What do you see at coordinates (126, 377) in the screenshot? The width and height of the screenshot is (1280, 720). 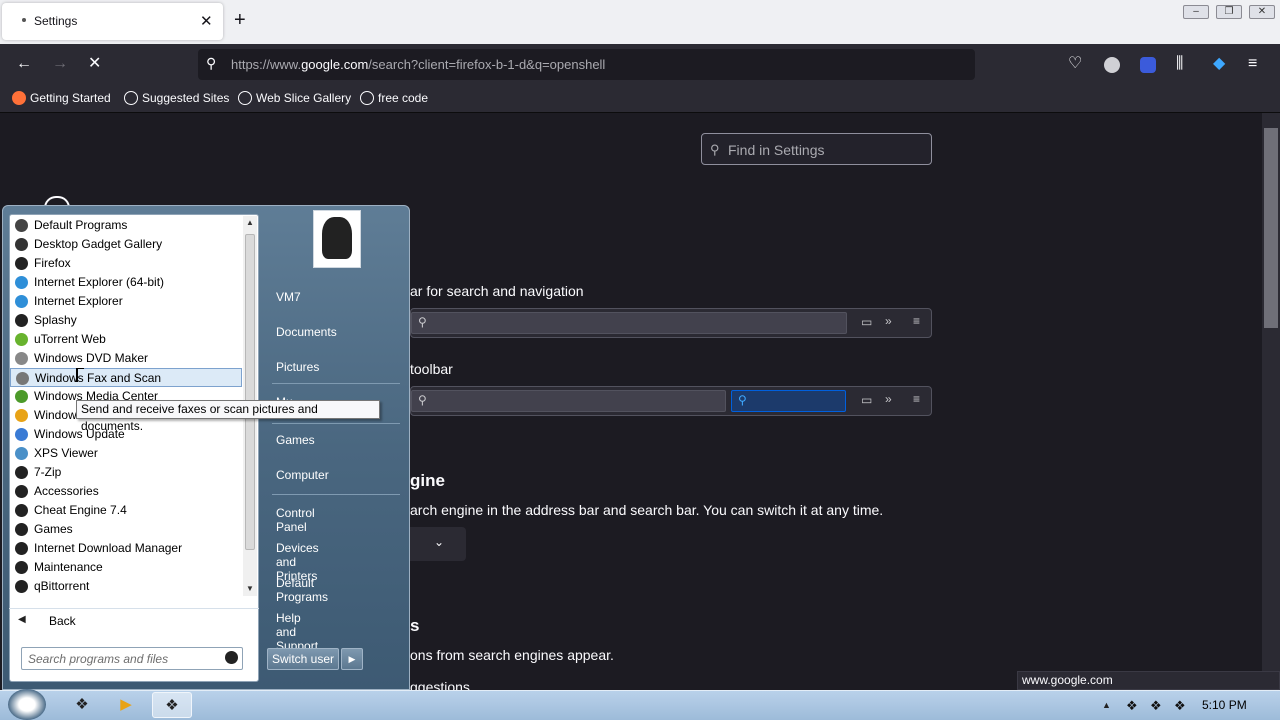 I see `program-item: Windows Fax and Scan` at bounding box center [126, 377].